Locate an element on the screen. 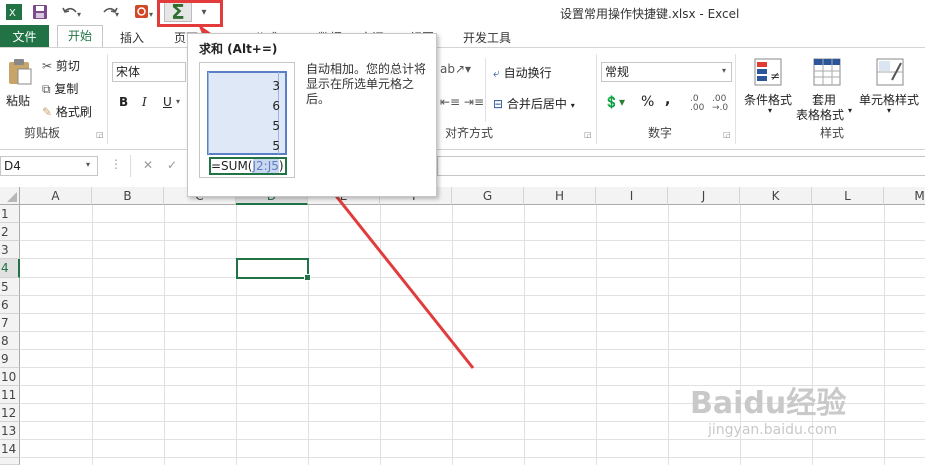  watermark-line-1: Baidu经验 is located at coordinates (768, 403).